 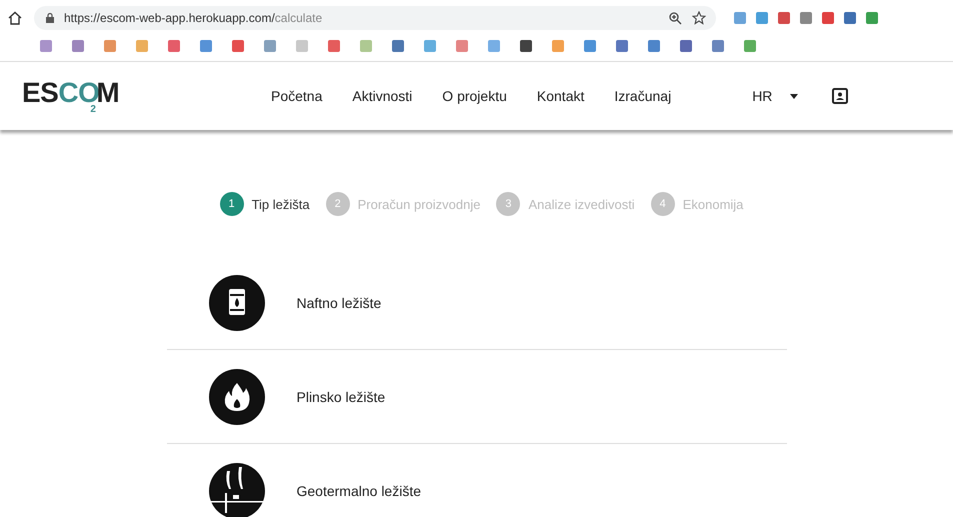 What do you see at coordinates (339, 302) in the screenshot?
I see `list-item-label: Naftno ležište` at bounding box center [339, 302].